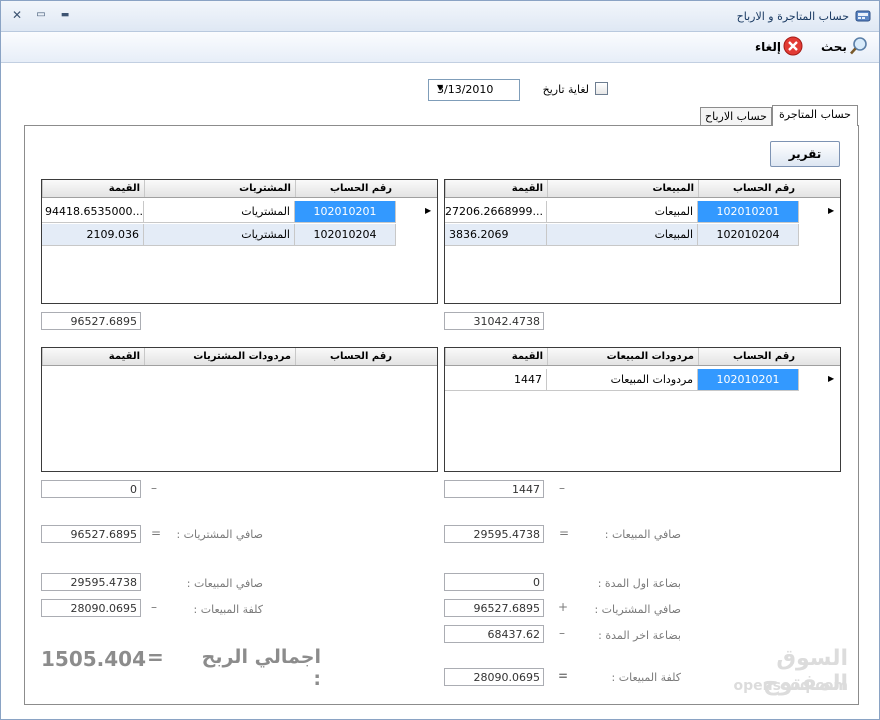 This screenshot has height=720, width=880. I want to click on plus-operator: +, so click(563, 607).